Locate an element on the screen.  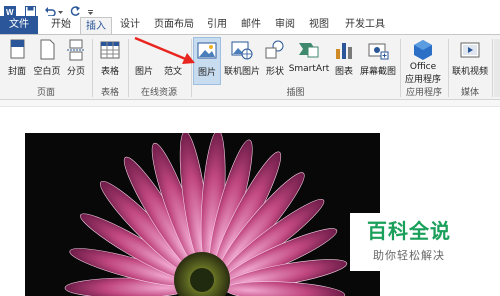
shapes-button: 形状 is located at coordinates (275, 61).